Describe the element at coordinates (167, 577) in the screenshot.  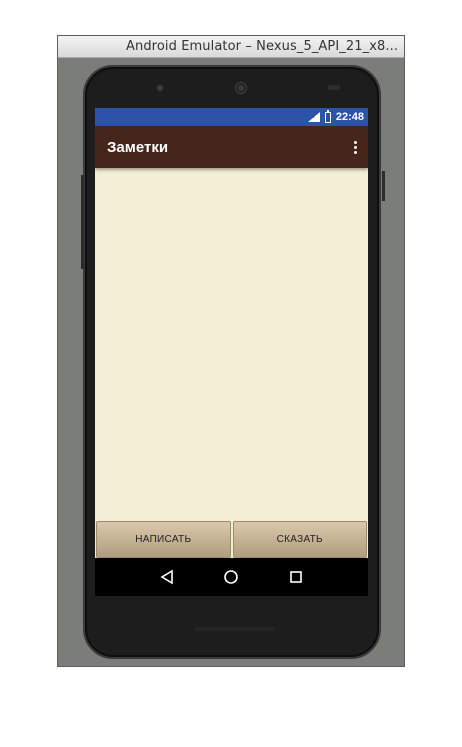
I see `back-icon` at that location.